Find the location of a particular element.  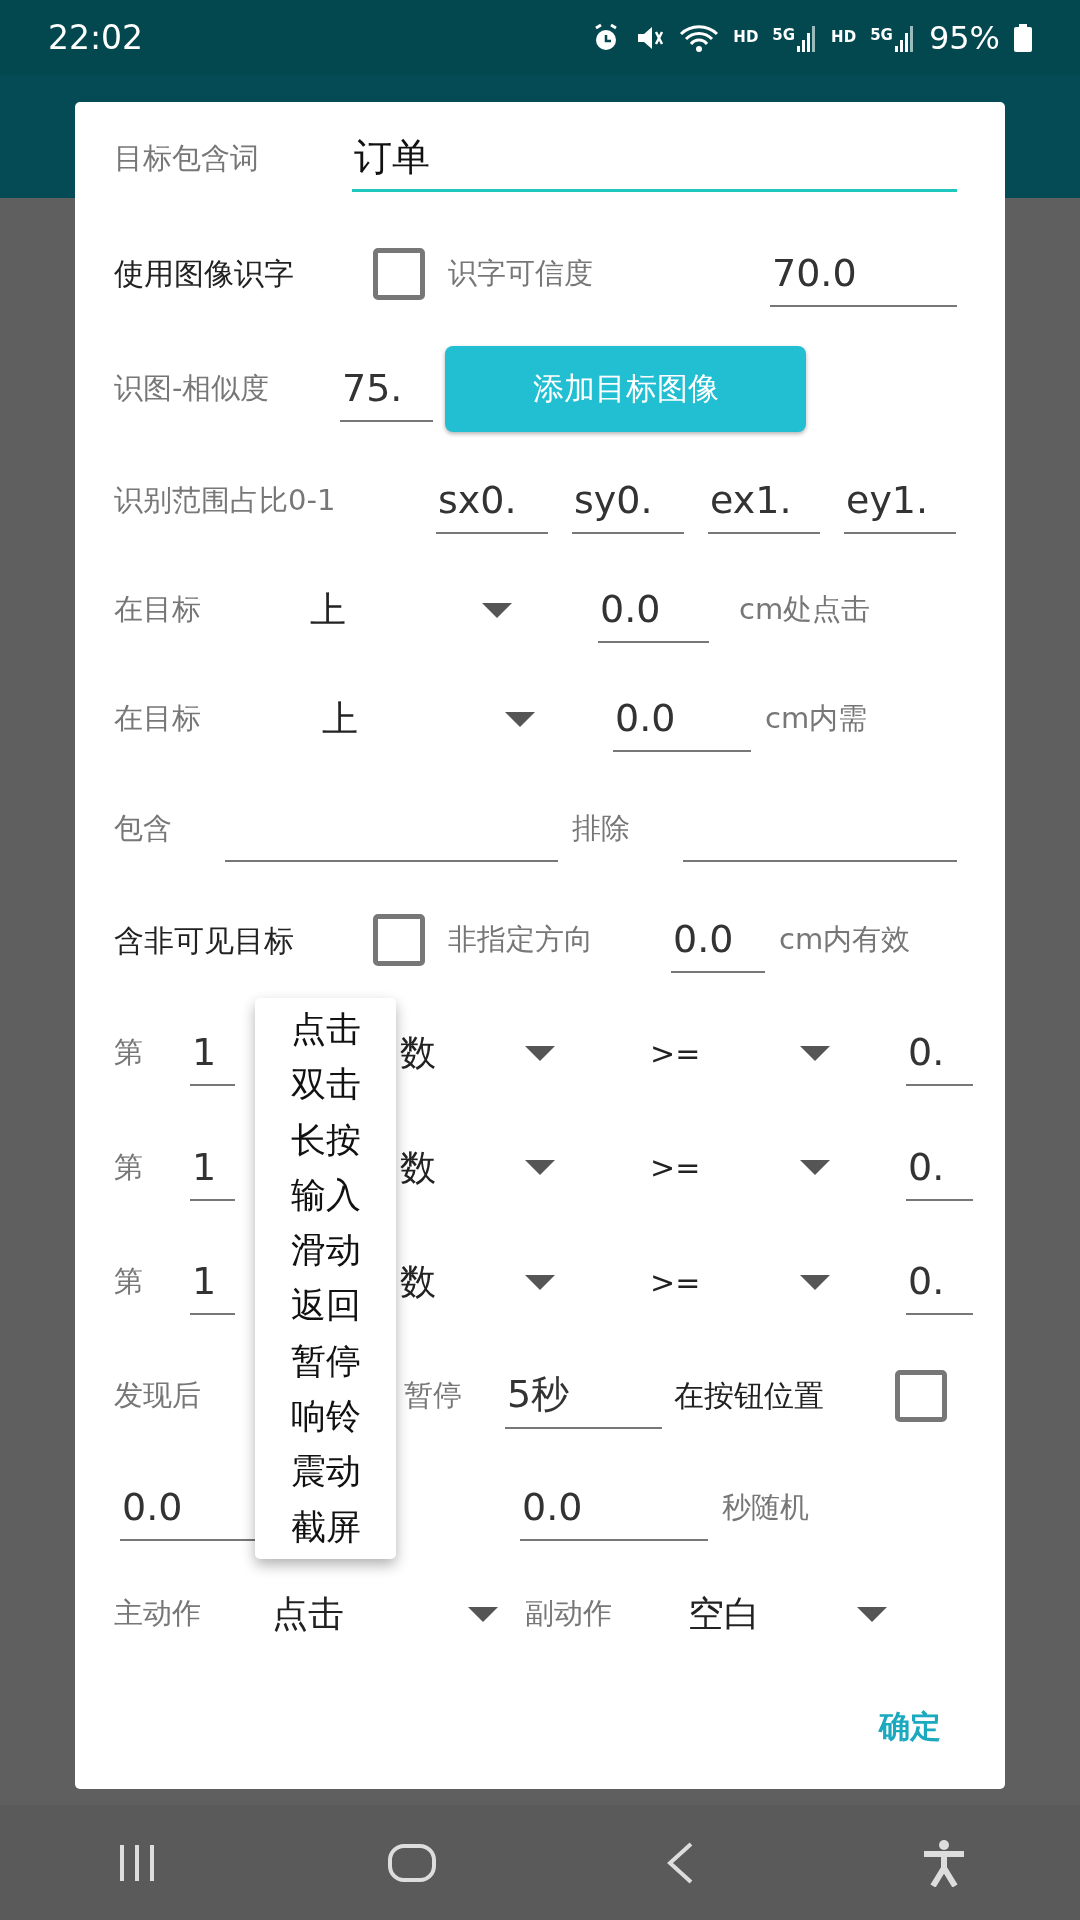

input-field: 70.0 is located at coordinates (863, 273).